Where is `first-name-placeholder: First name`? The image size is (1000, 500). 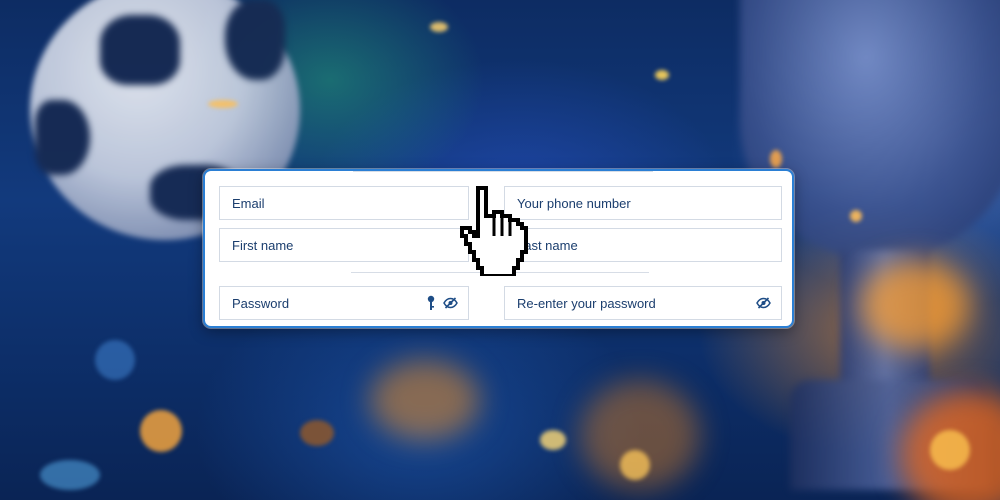
first-name-placeholder: First name is located at coordinates (263, 245).